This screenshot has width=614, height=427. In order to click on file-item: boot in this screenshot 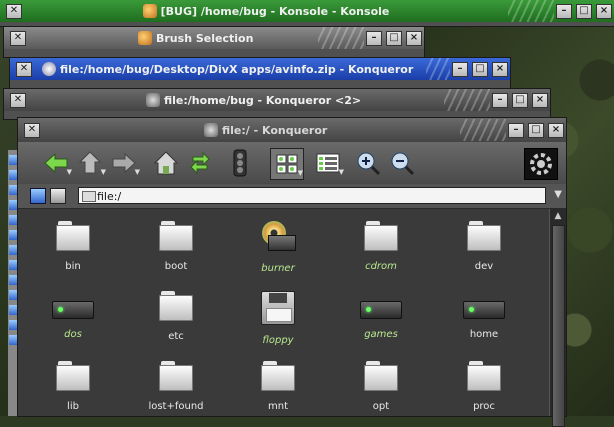, I will do `click(176, 246)`.